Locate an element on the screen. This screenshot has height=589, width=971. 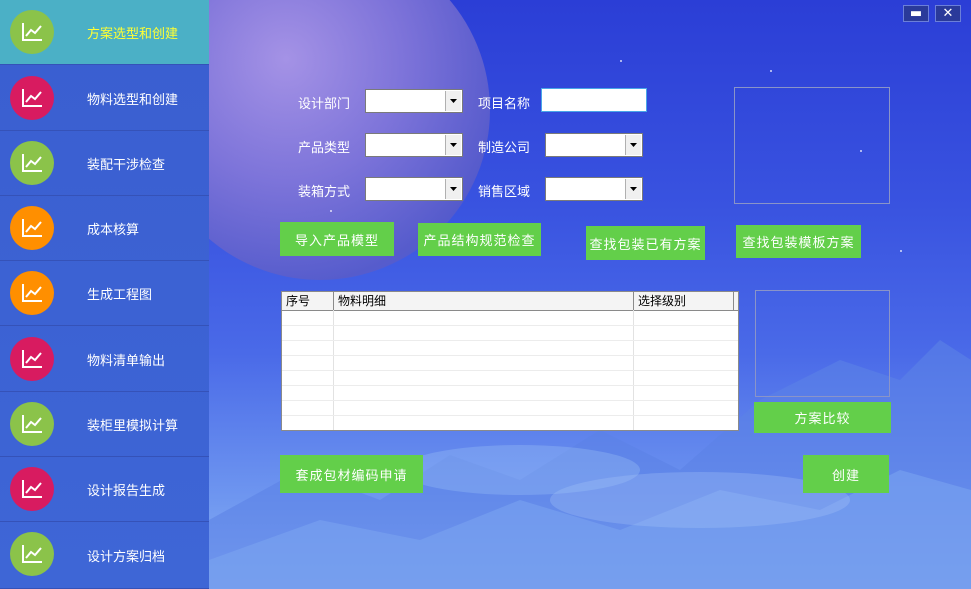
find-template-button: 查找包装模板方案 is located at coordinates (798, 241).